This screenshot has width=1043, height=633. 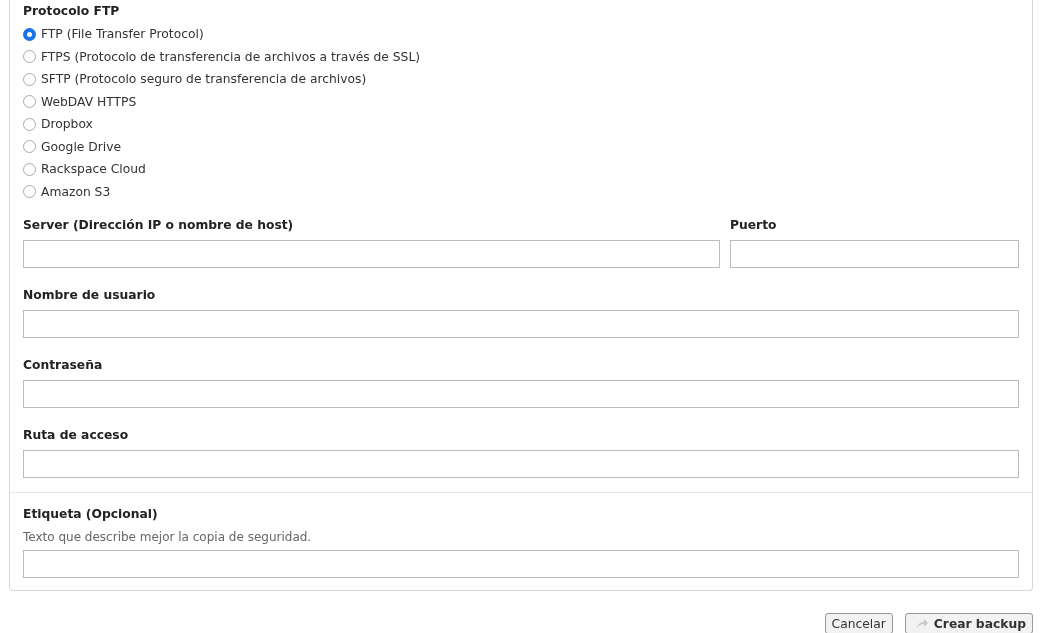 I want to click on field-label: Etiqueta (Opcional), so click(x=91, y=515).